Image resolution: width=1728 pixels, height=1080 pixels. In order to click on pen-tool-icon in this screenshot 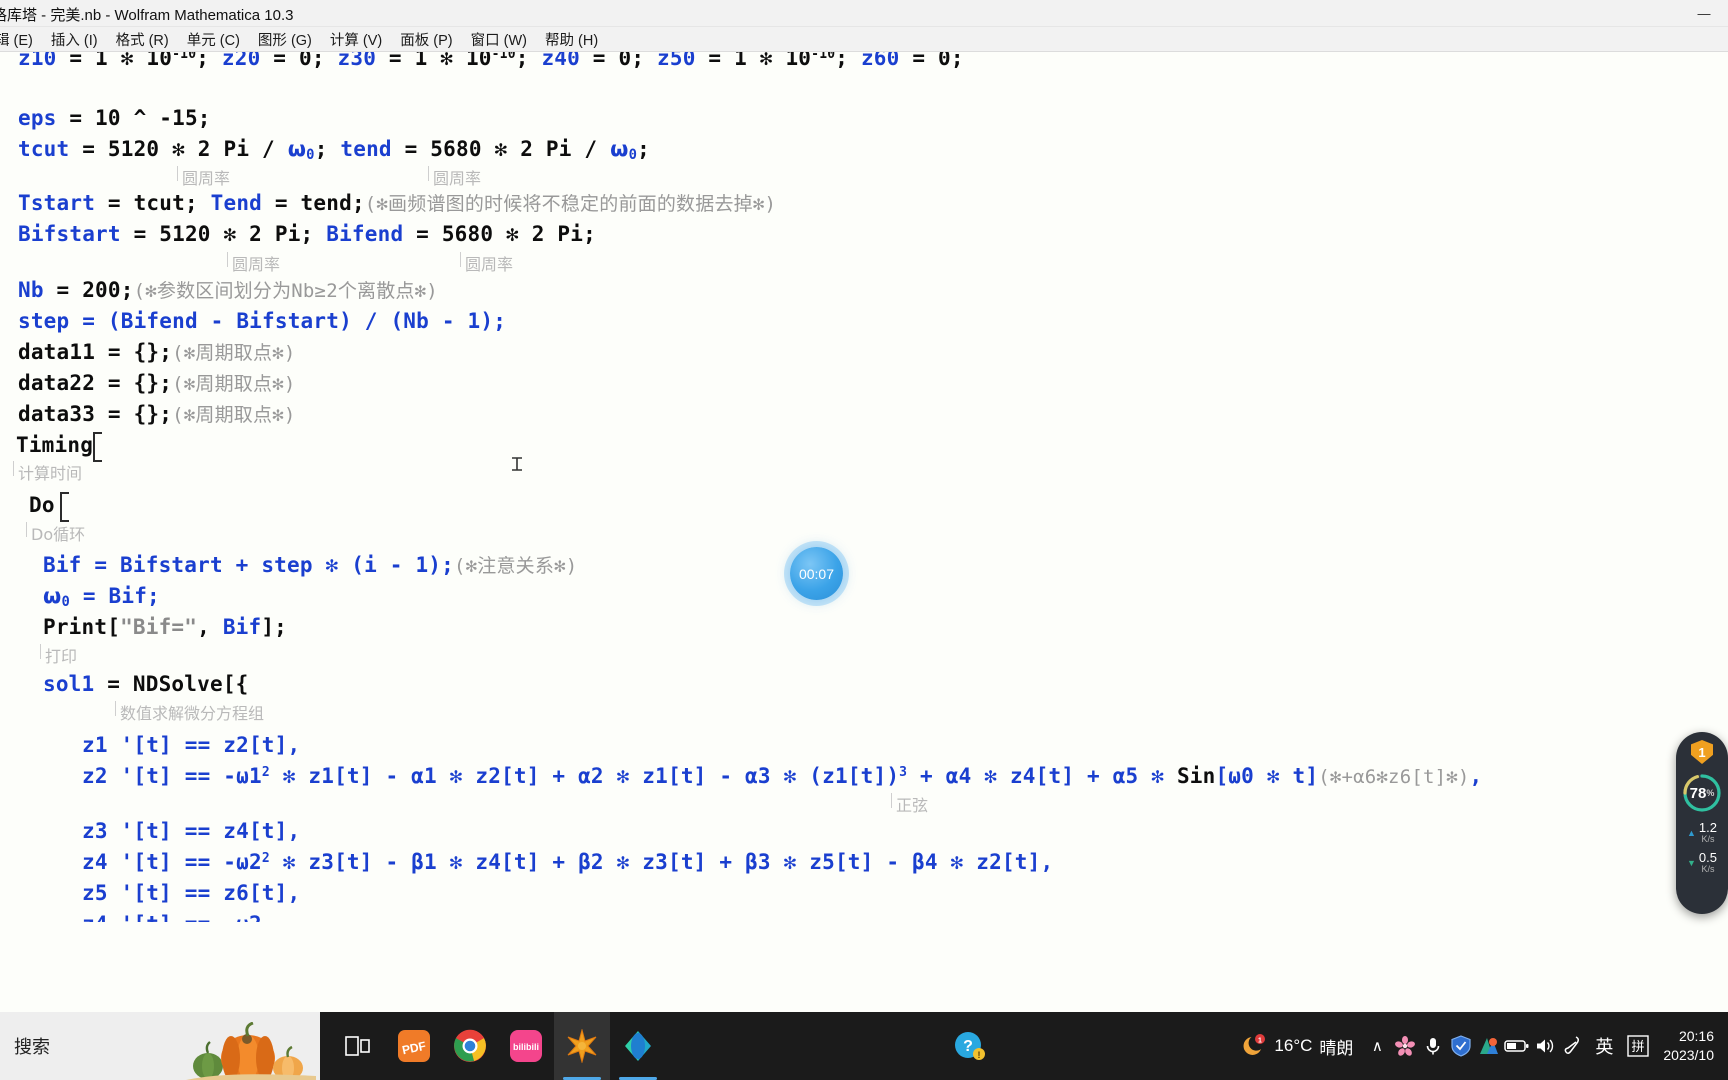, I will do `click(1573, 1046)`.